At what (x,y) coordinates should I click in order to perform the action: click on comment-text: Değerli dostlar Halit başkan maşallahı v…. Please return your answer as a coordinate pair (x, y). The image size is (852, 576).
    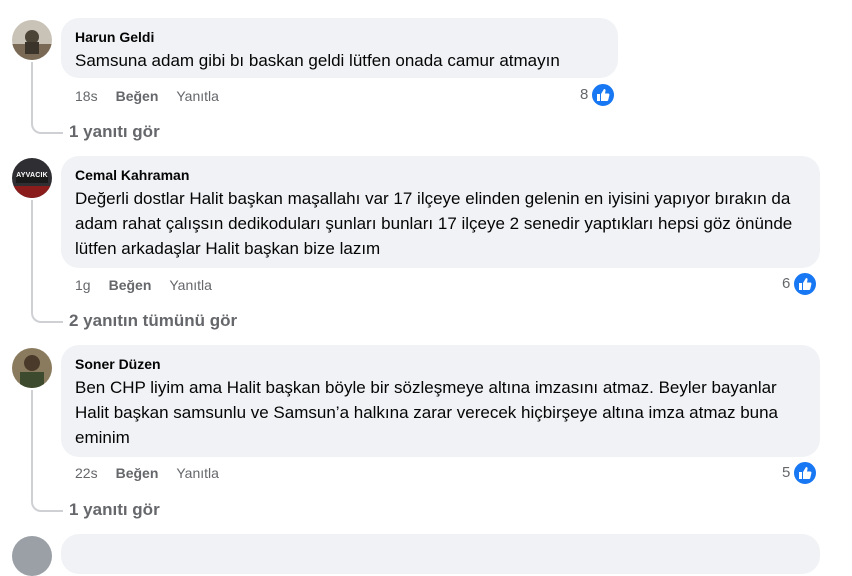
    Looking at the image, I should click on (434, 223).